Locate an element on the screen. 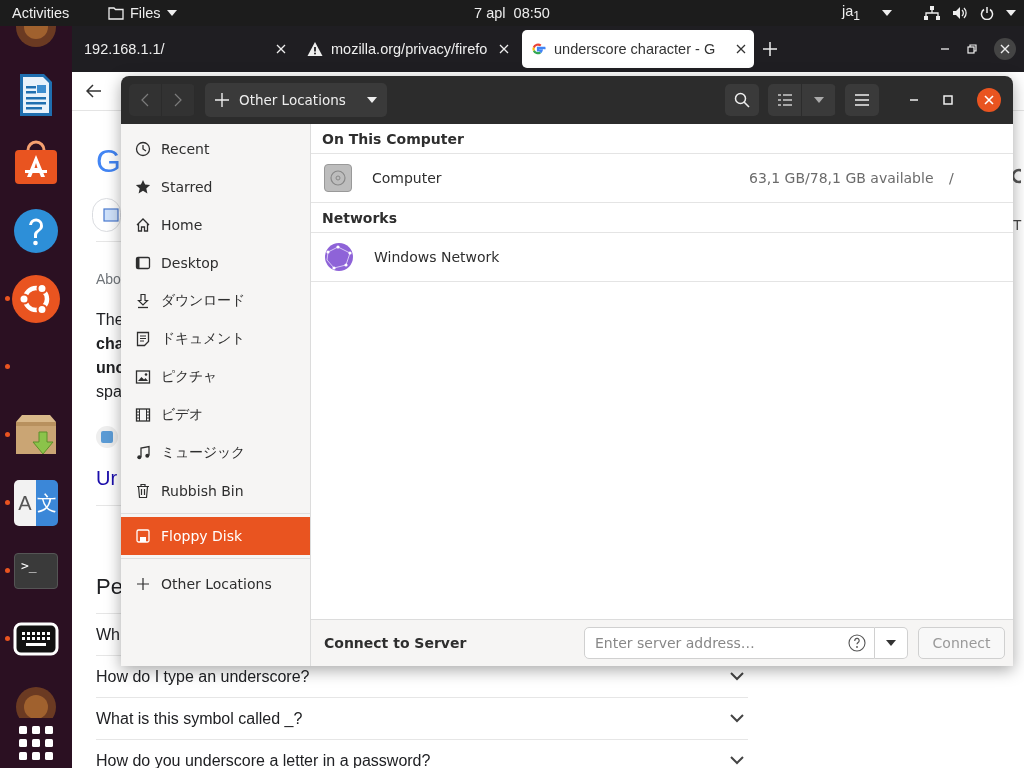 This screenshot has width=1024, height=768. new-tab-icon is located at coordinates (770, 49).